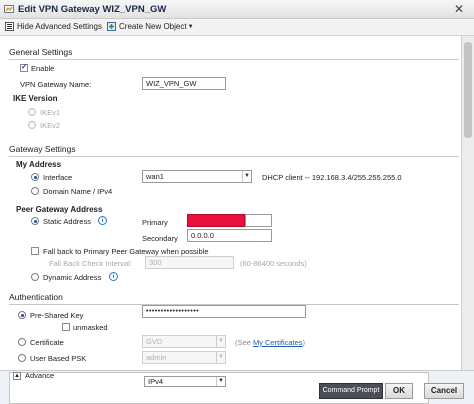  I want to click on scroll-thumb, so click(468, 90).